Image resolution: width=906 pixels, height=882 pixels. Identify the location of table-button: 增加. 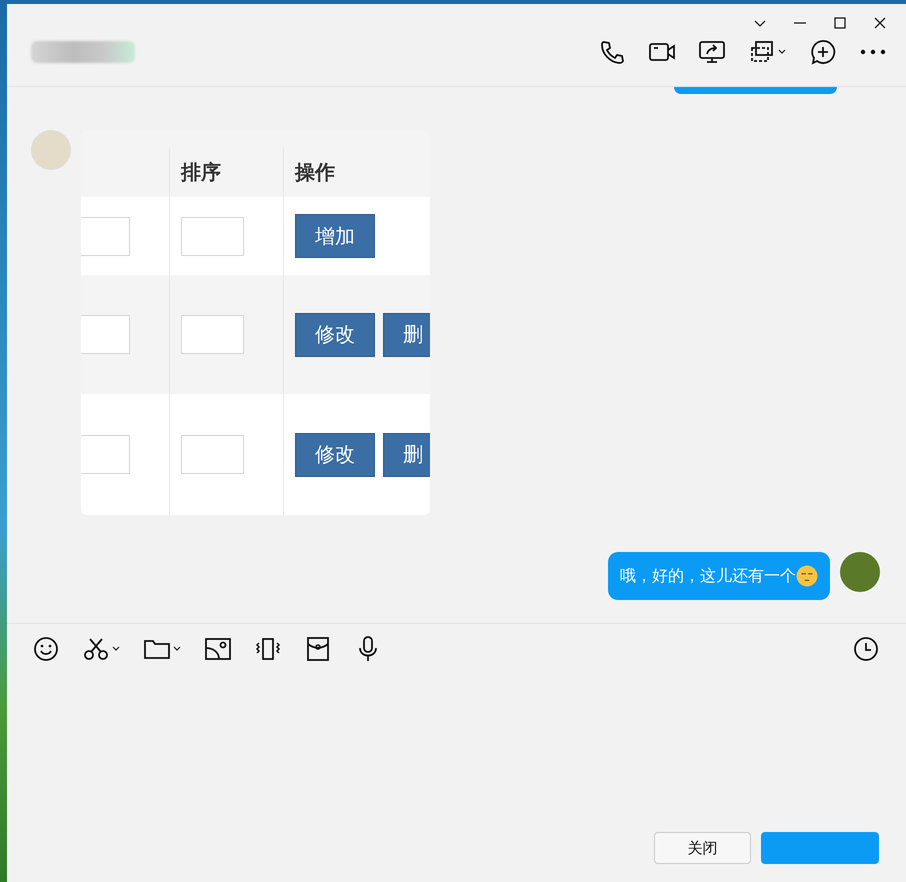
(335, 236).